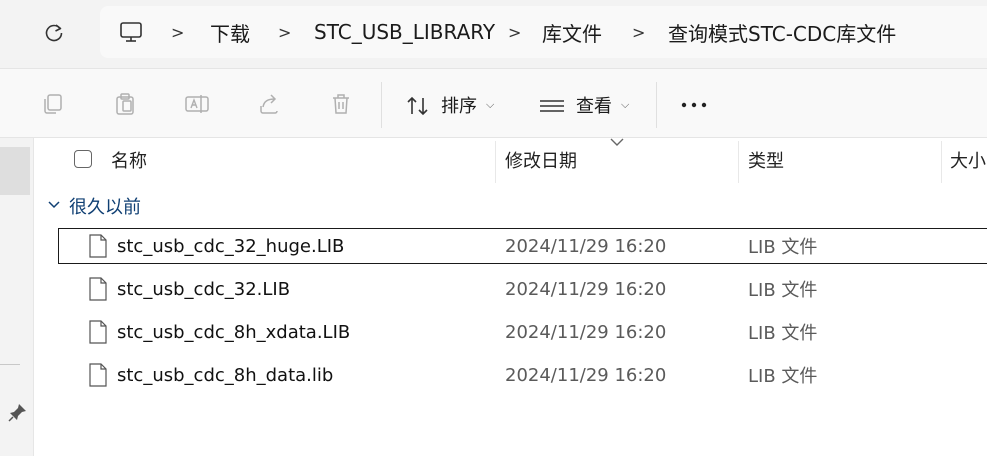 Image resolution: width=987 pixels, height=456 pixels. I want to click on refresh-icon, so click(54, 33).